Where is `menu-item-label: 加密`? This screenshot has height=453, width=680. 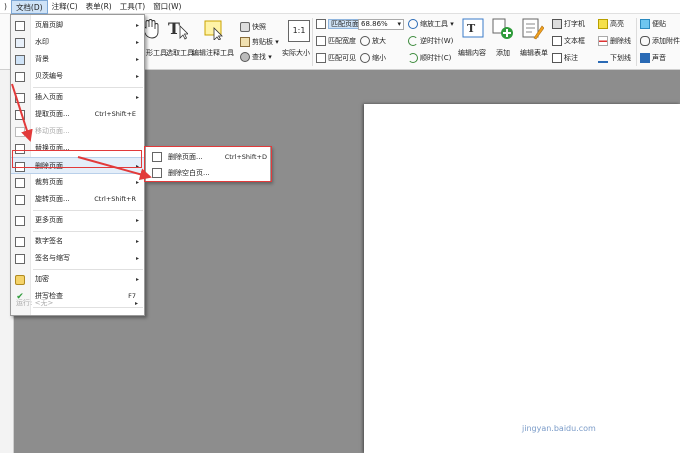 menu-item-label: 加密 is located at coordinates (42, 279).